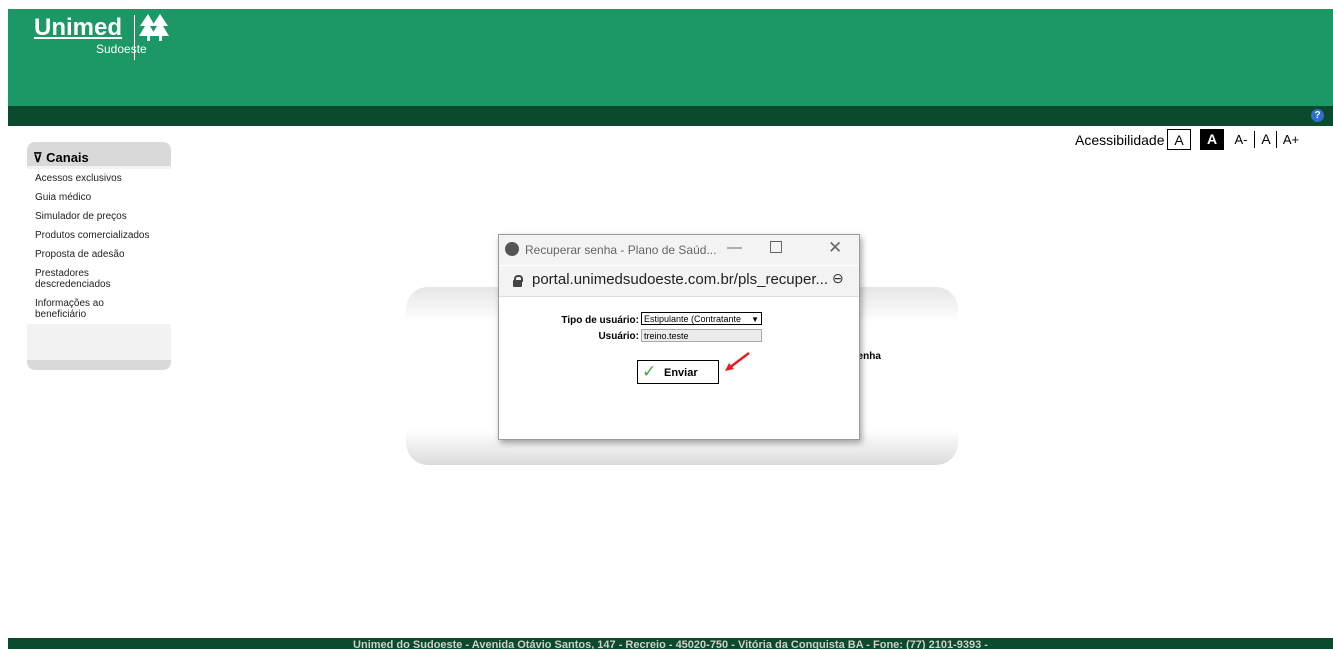  I want to click on font-normal-button: A, so click(1179, 139).